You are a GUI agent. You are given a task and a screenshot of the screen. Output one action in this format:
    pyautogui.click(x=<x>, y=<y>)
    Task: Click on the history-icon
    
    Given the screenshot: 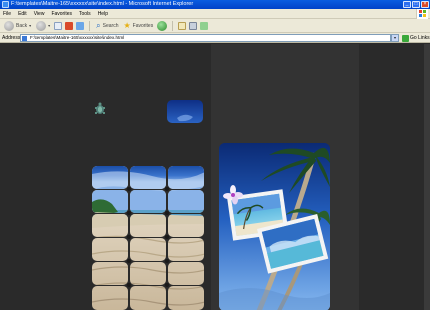 What is the action you would take?
    pyautogui.click(x=162, y=25)
    